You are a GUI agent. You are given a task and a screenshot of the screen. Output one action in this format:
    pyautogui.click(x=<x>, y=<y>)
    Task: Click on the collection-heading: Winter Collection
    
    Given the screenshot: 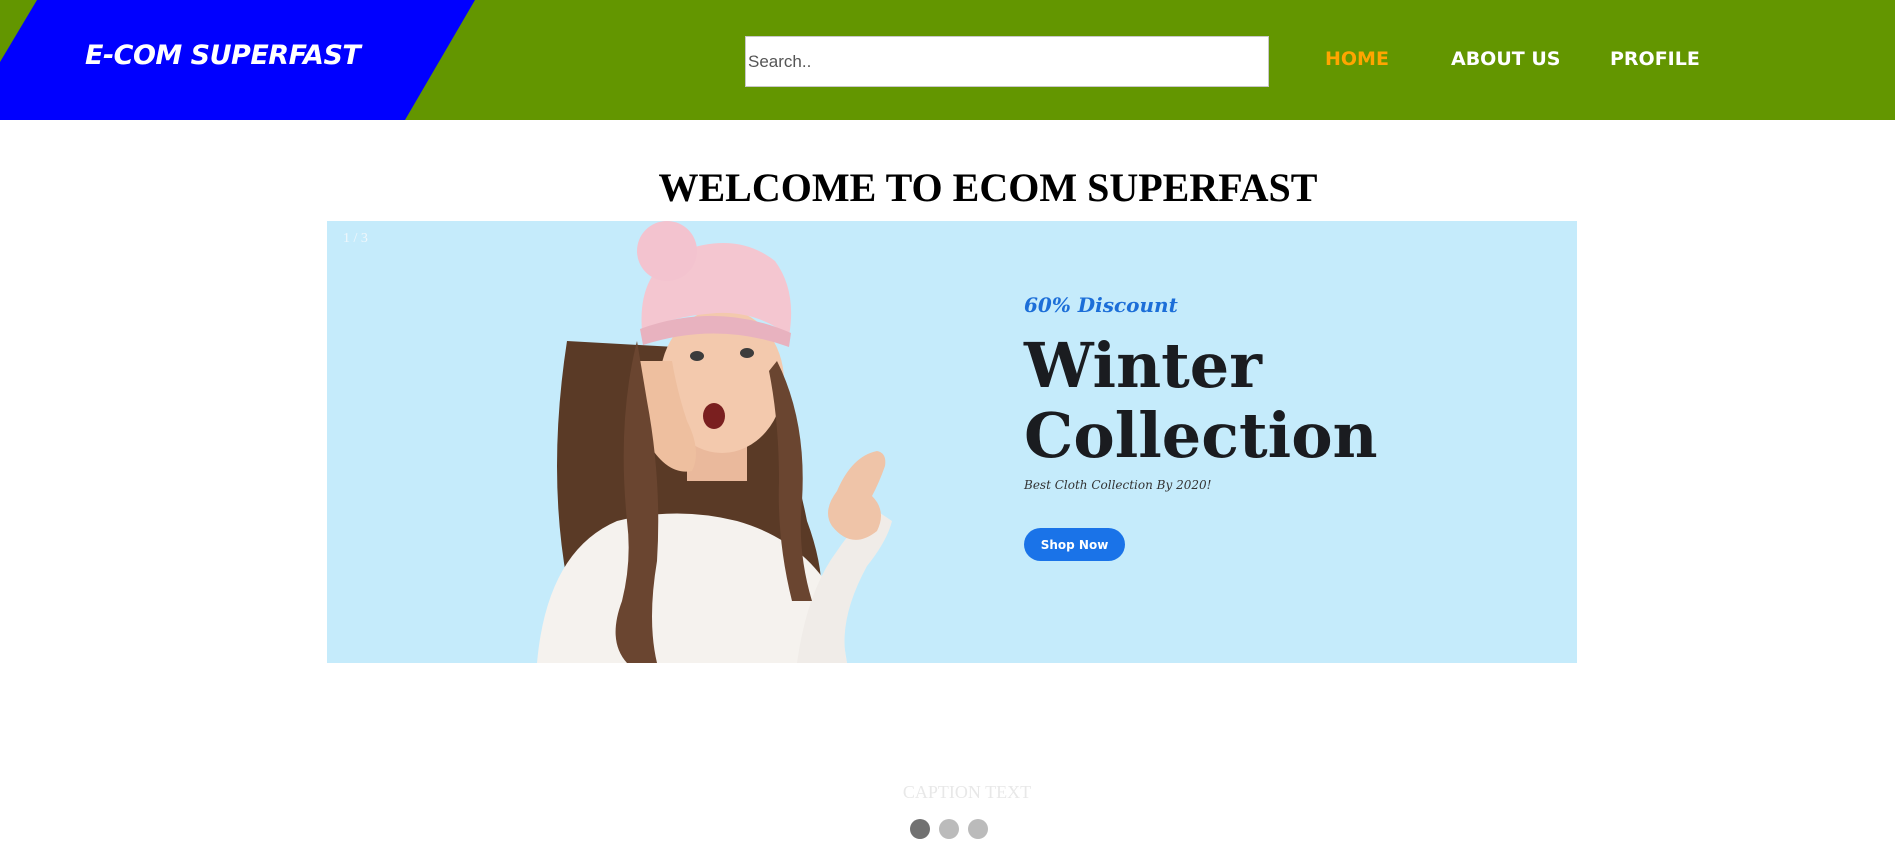 What is the action you would take?
    pyautogui.click(x=1244, y=401)
    